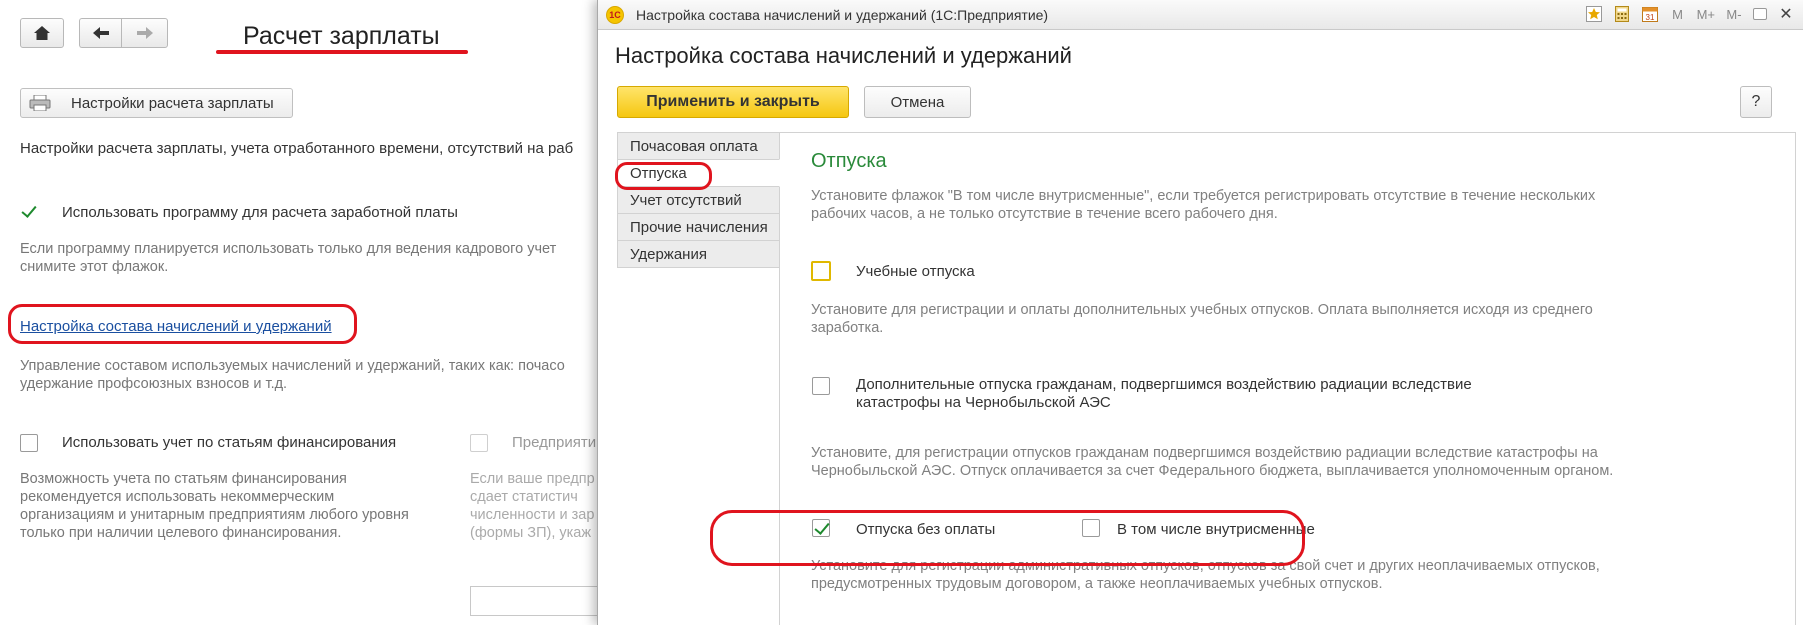  I want to click on memory-plus-button: M+, so click(1706, 14).